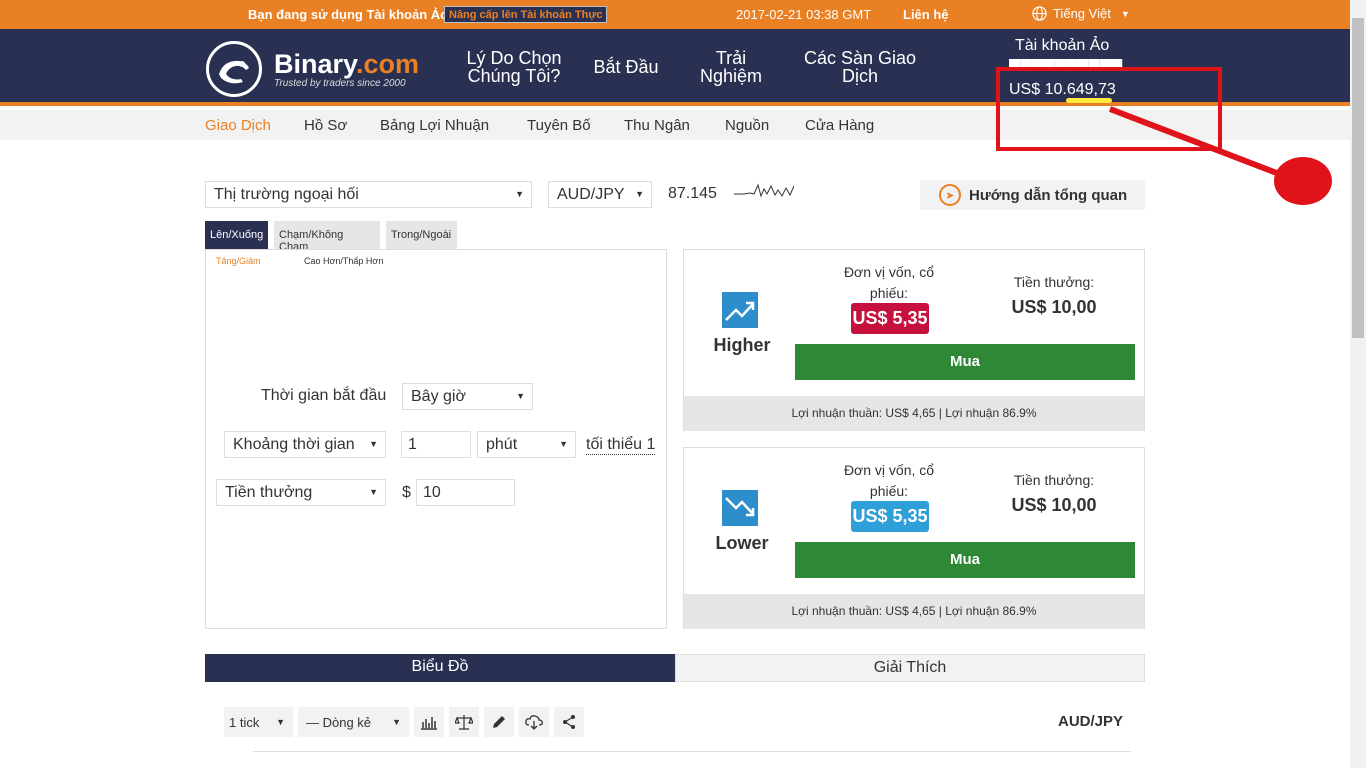 This screenshot has width=1366, height=768. What do you see at coordinates (910, 668) in the screenshot?
I see `tab-explanation: Giải Thích` at bounding box center [910, 668].